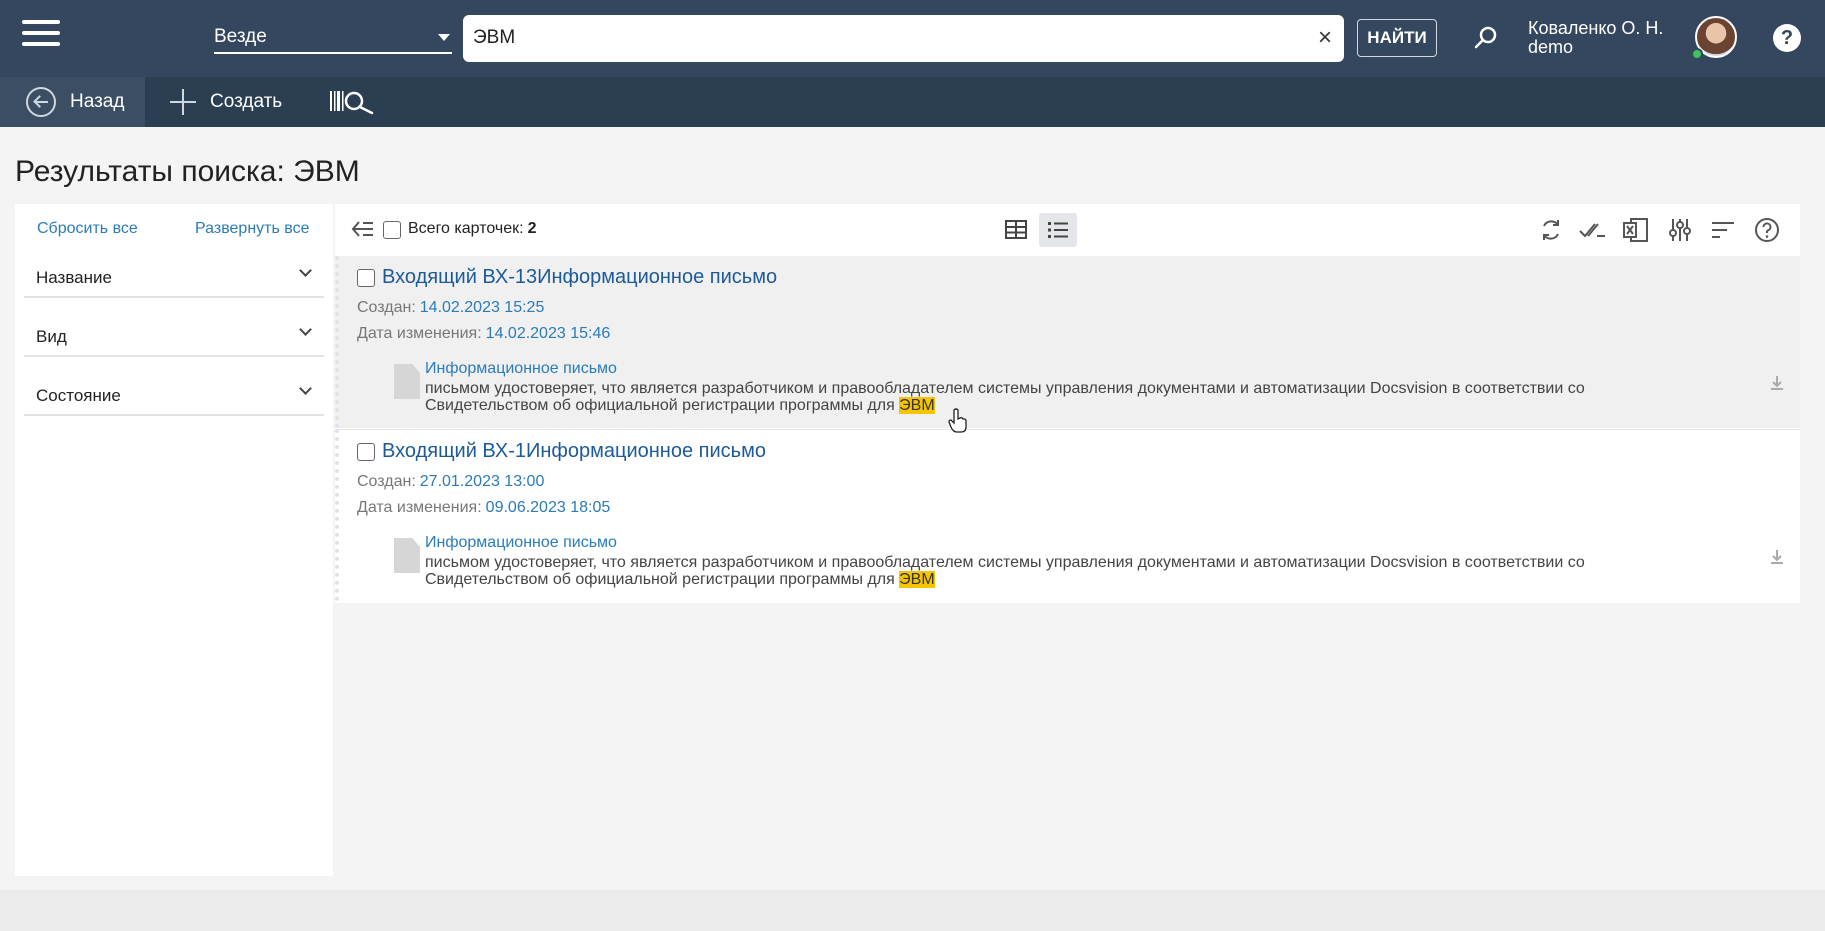  I want to click on created-value: 27.01.2023 13:00, so click(482, 481).